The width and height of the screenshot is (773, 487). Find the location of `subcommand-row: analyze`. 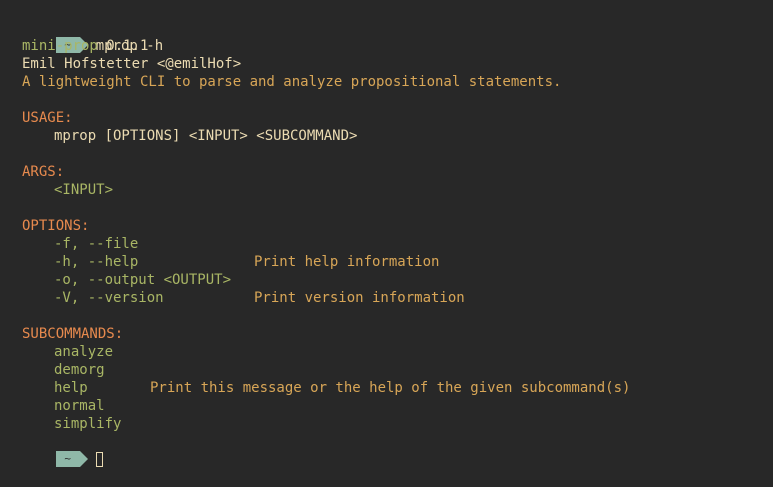

subcommand-row: analyze is located at coordinates (397, 352).